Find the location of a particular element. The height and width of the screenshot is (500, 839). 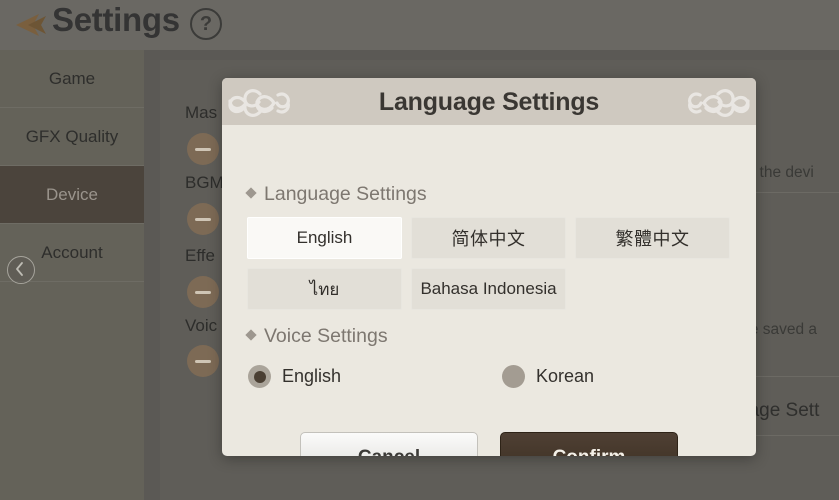

voice-option-korean: Korean is located at coordinates (548, 376).